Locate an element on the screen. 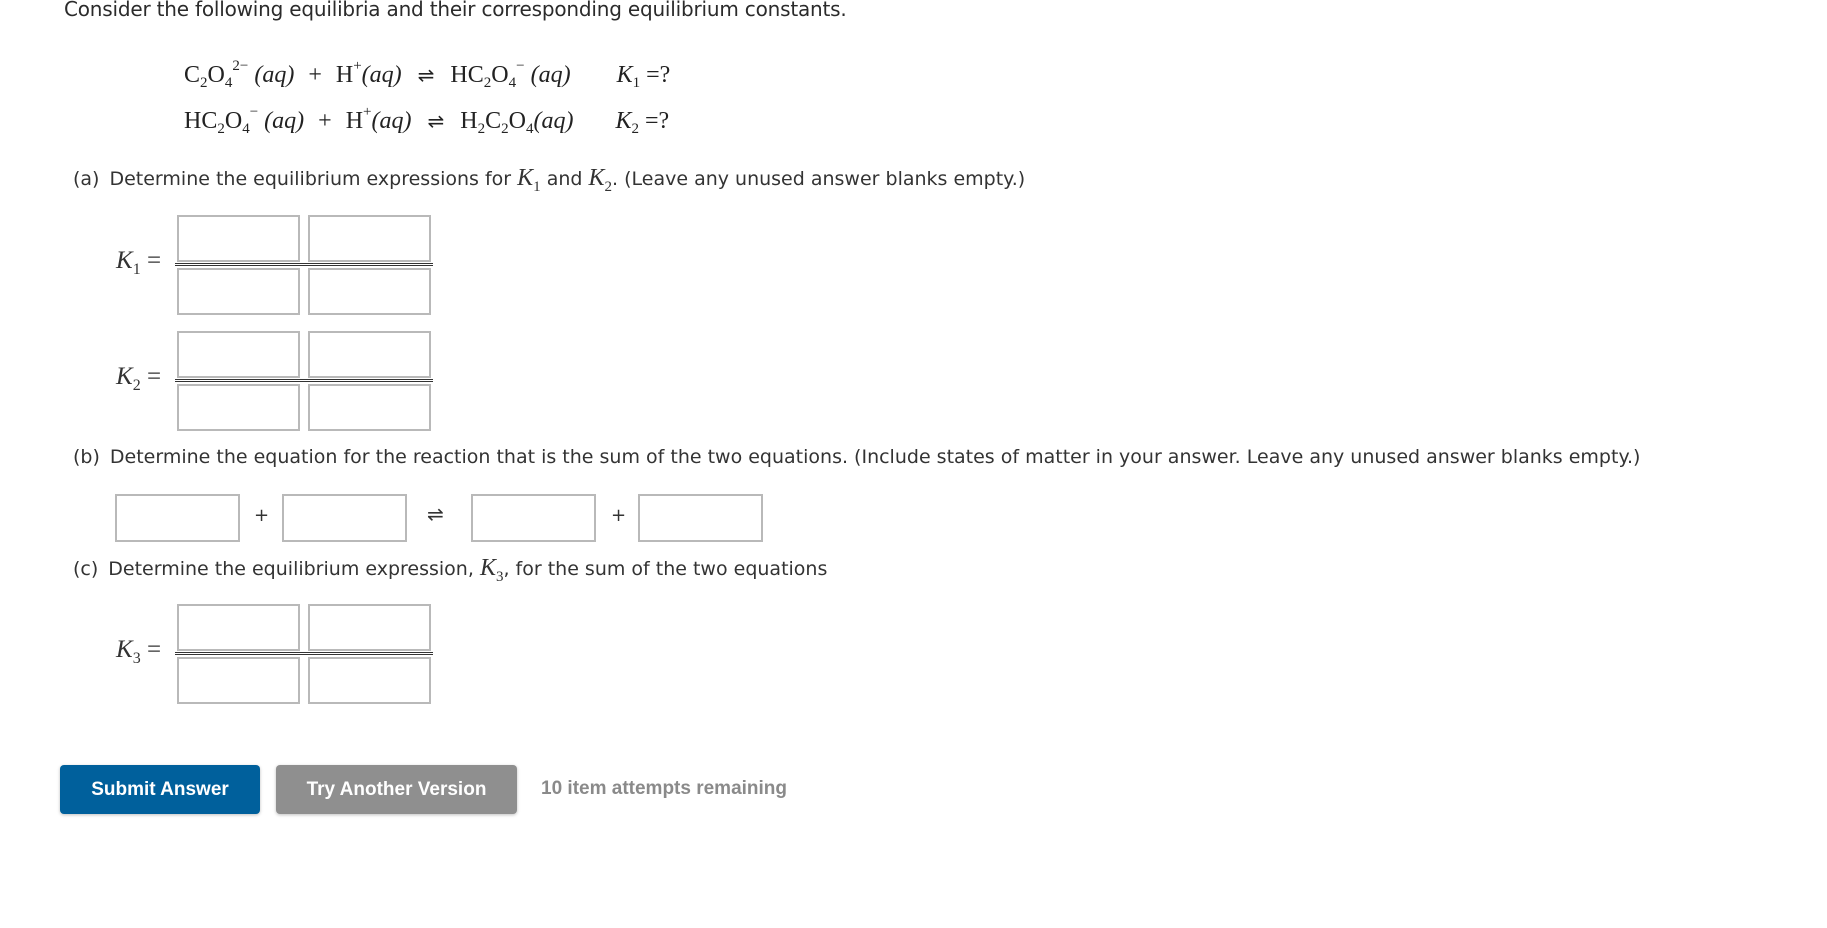  eq2-reactant2: H+(aq) is located at coordinates (378, 119).